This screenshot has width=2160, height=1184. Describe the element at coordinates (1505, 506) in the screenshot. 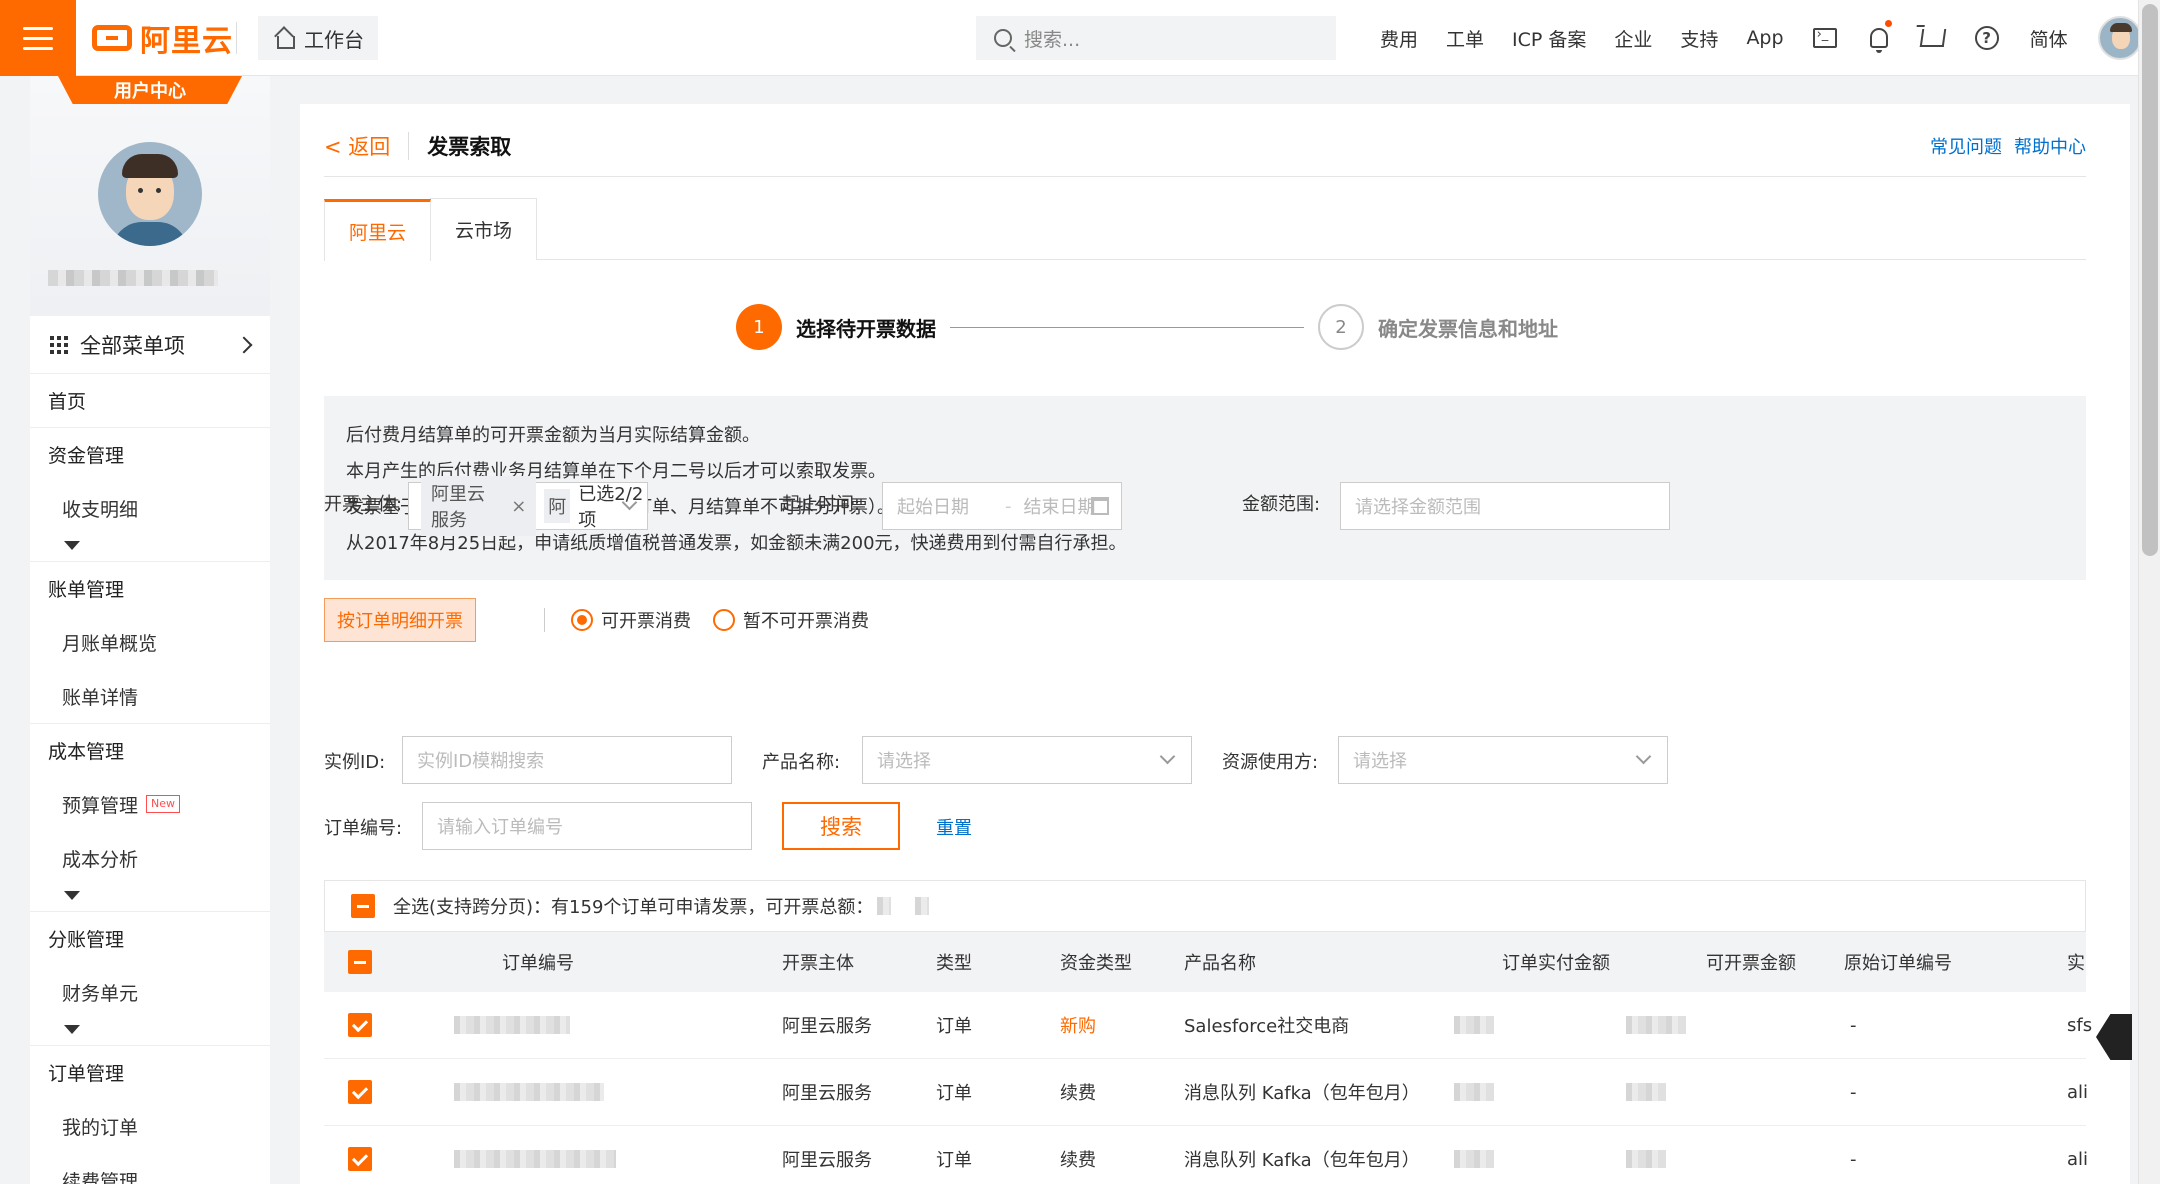

I see `amount-range-select: 请选择金额范围` at that location.